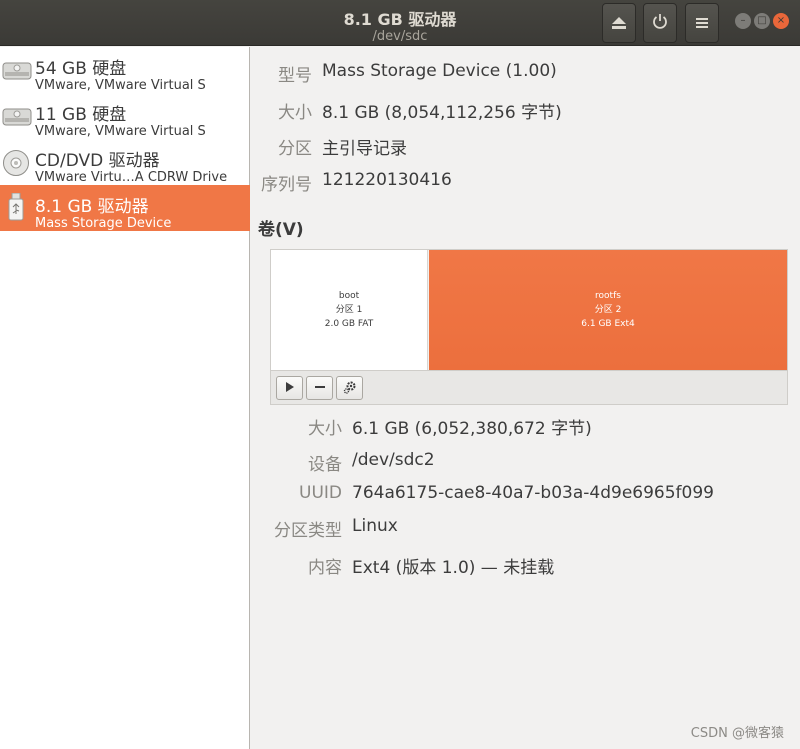  I want to click on partitioning-value: 主引导记录, so click(364, 149).